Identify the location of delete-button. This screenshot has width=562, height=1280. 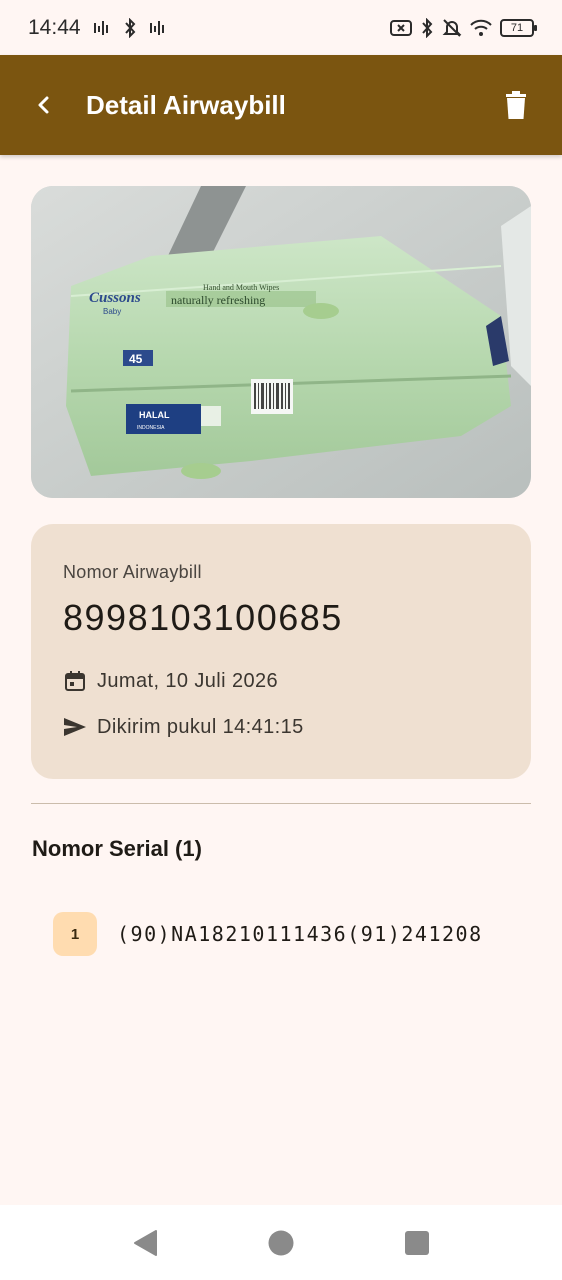
(516, 105).